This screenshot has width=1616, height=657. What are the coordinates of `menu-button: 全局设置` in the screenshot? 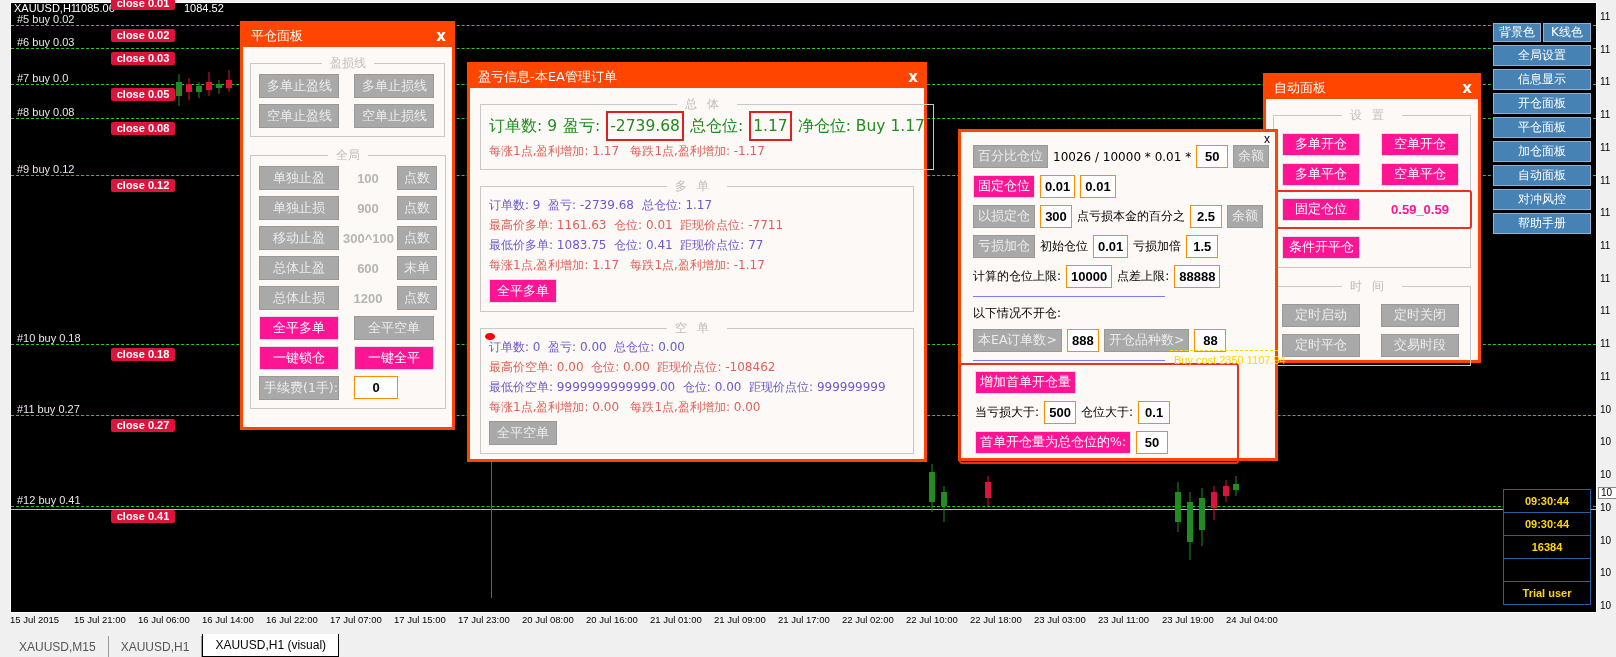 It's located at (1542, 55).